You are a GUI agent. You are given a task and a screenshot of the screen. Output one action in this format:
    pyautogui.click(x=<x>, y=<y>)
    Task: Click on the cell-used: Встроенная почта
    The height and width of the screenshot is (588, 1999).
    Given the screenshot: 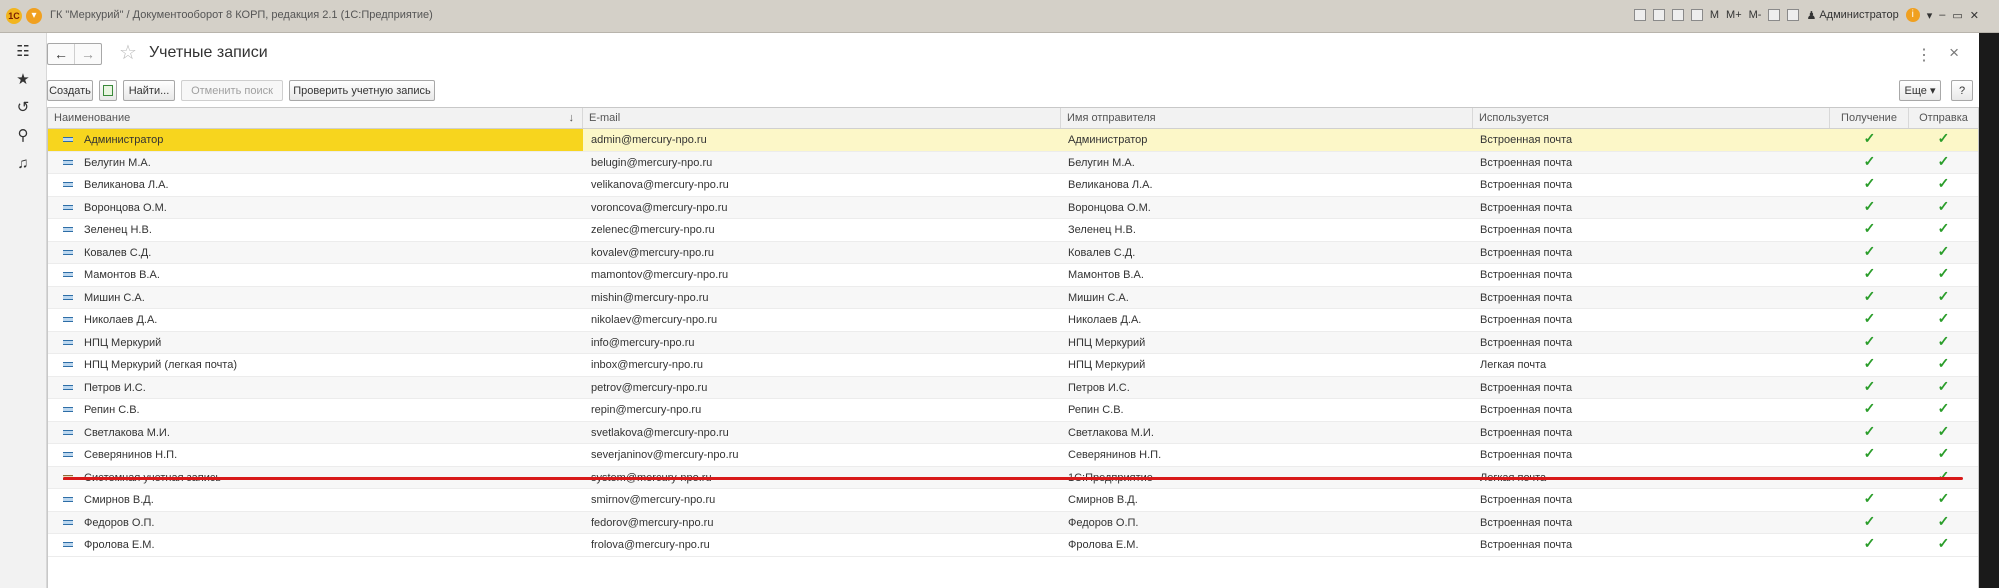 What is the action you would take?
    pyautogui.click(x=1526, y=207)
    